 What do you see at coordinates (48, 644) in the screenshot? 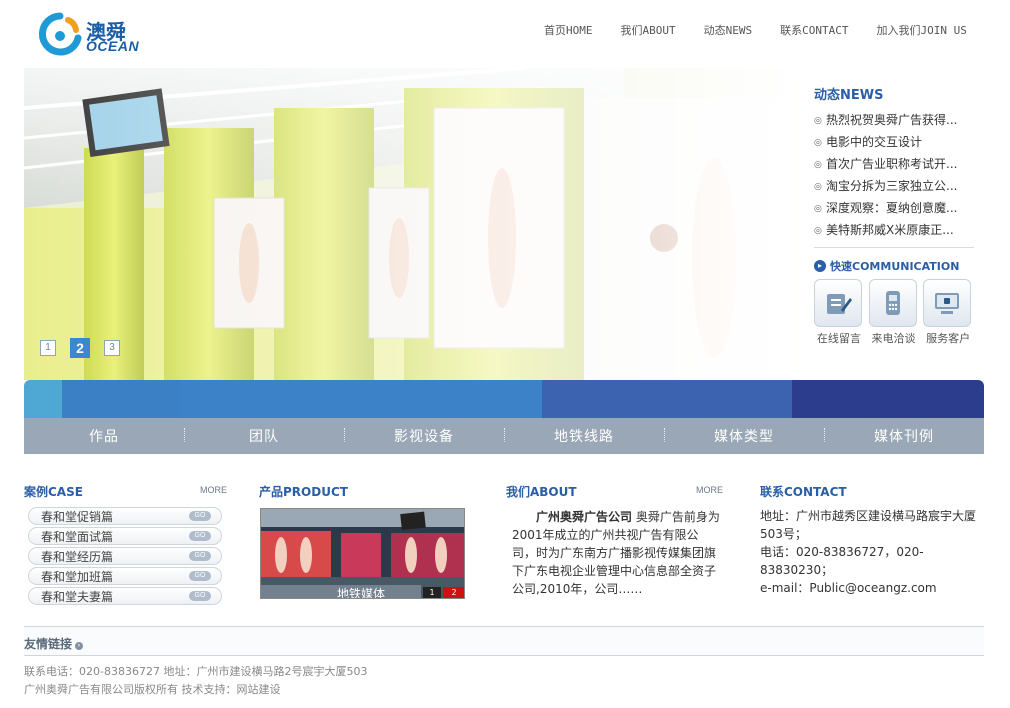
I see `friend-links-label-text: 友情链接` at bounding box center [48, 644].